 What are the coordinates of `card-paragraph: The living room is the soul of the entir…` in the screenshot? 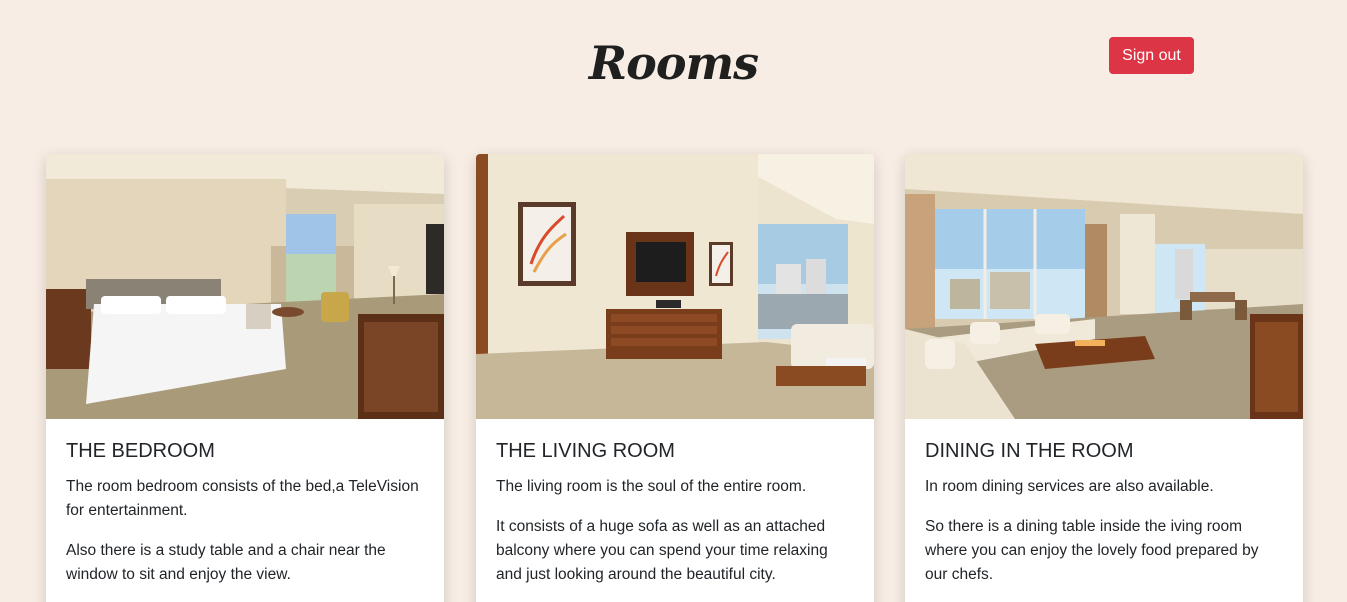 It's located at (651, 486).